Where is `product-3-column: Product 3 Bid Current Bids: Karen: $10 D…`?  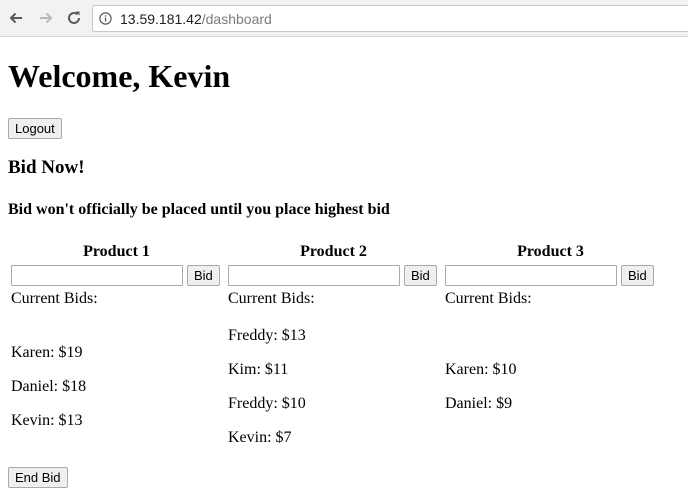
product-3-column: Product 3 Bid Current Bids: Karen: $10 D… is located at coordinates (550, 327).